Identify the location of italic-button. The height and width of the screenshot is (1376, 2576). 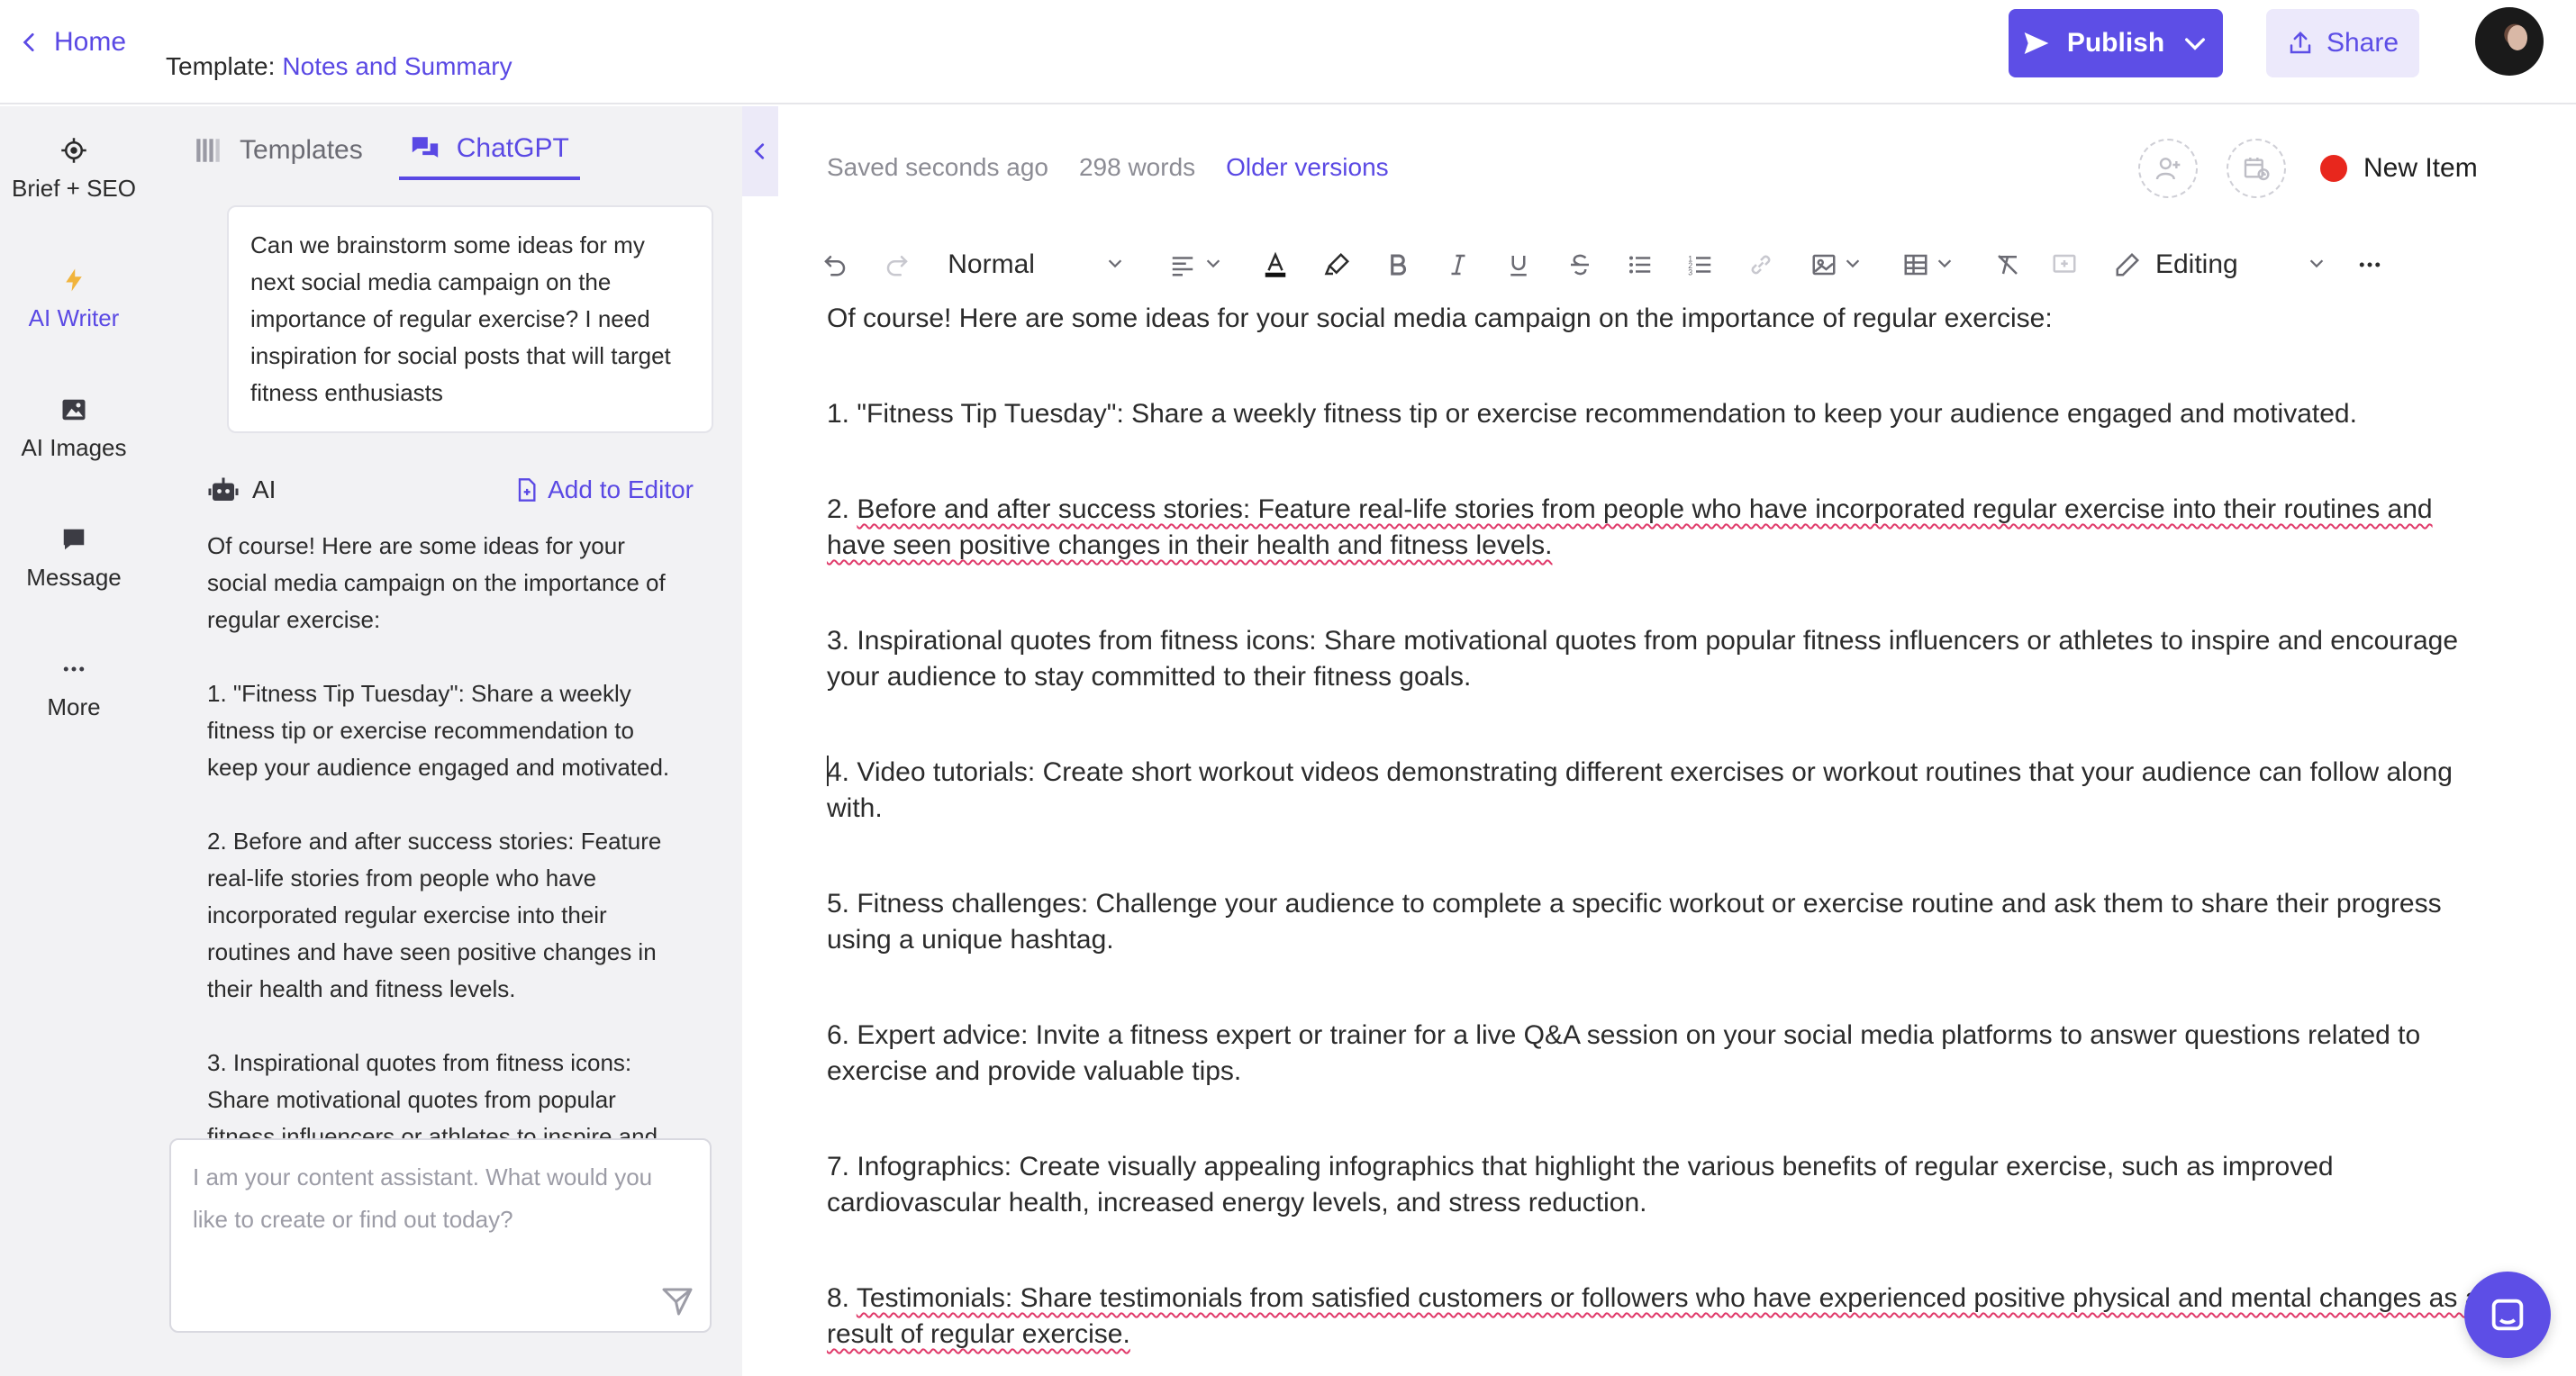
(1459, 264).